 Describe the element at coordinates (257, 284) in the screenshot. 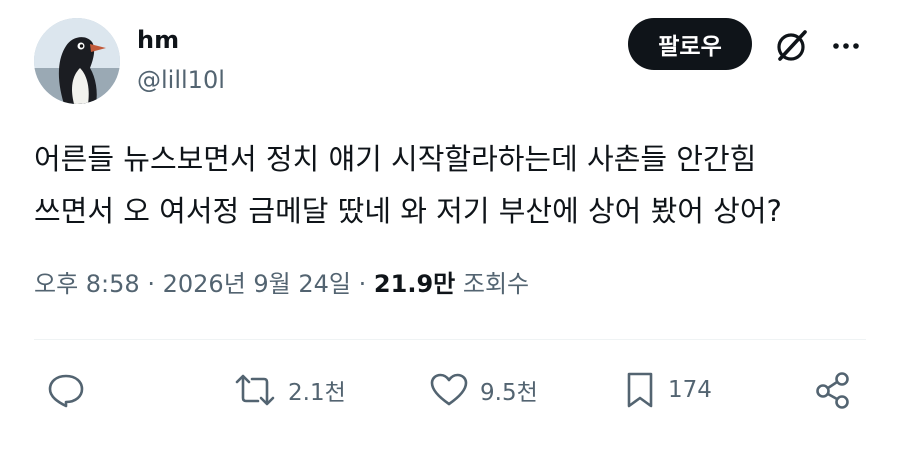

I see `tweet-date: 2026년 9월 24일` at that location.